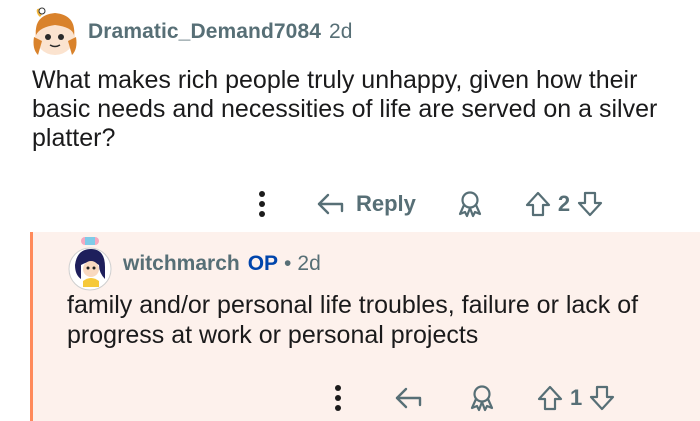 The height and width of the screenshot is (421, 700). I want to click on reply-comment-actions: 1, so click(471, 398).